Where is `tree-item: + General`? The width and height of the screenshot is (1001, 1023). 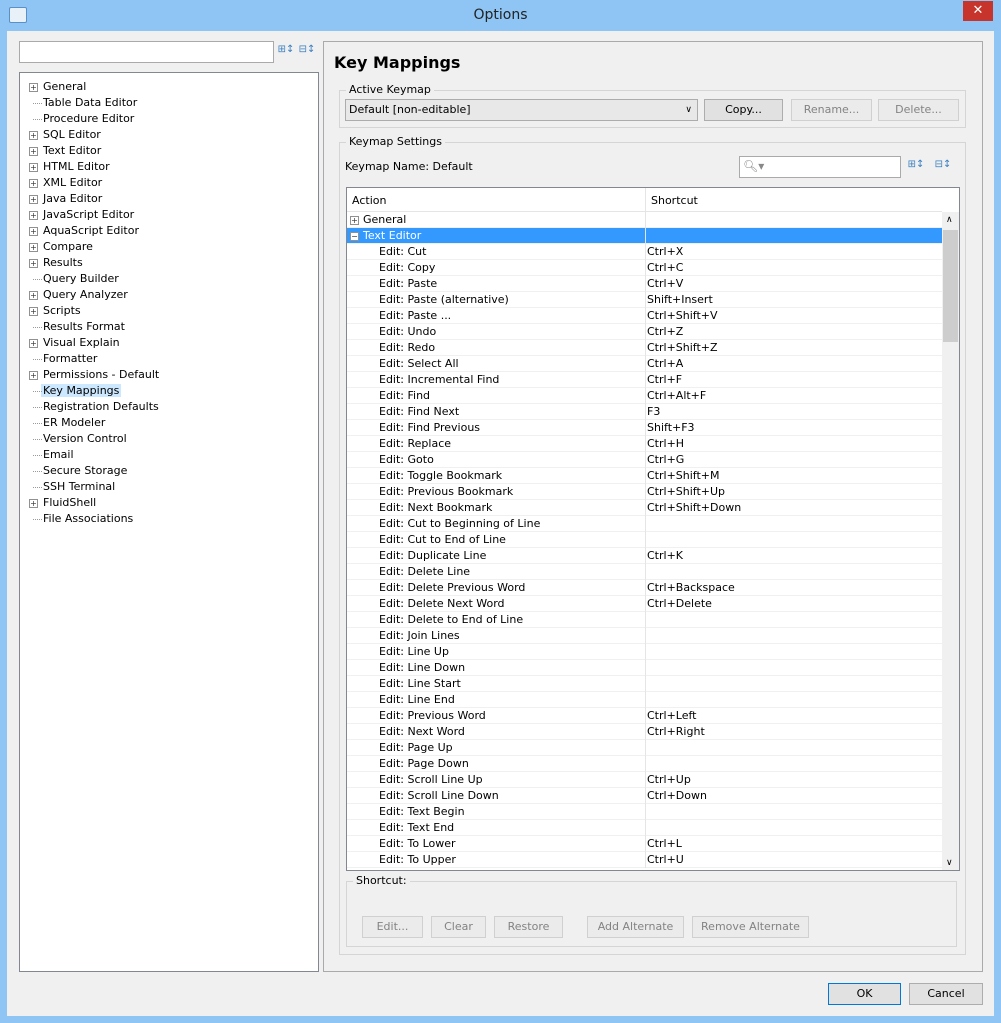 tree-item: + General is located at coordinates (57, 87).